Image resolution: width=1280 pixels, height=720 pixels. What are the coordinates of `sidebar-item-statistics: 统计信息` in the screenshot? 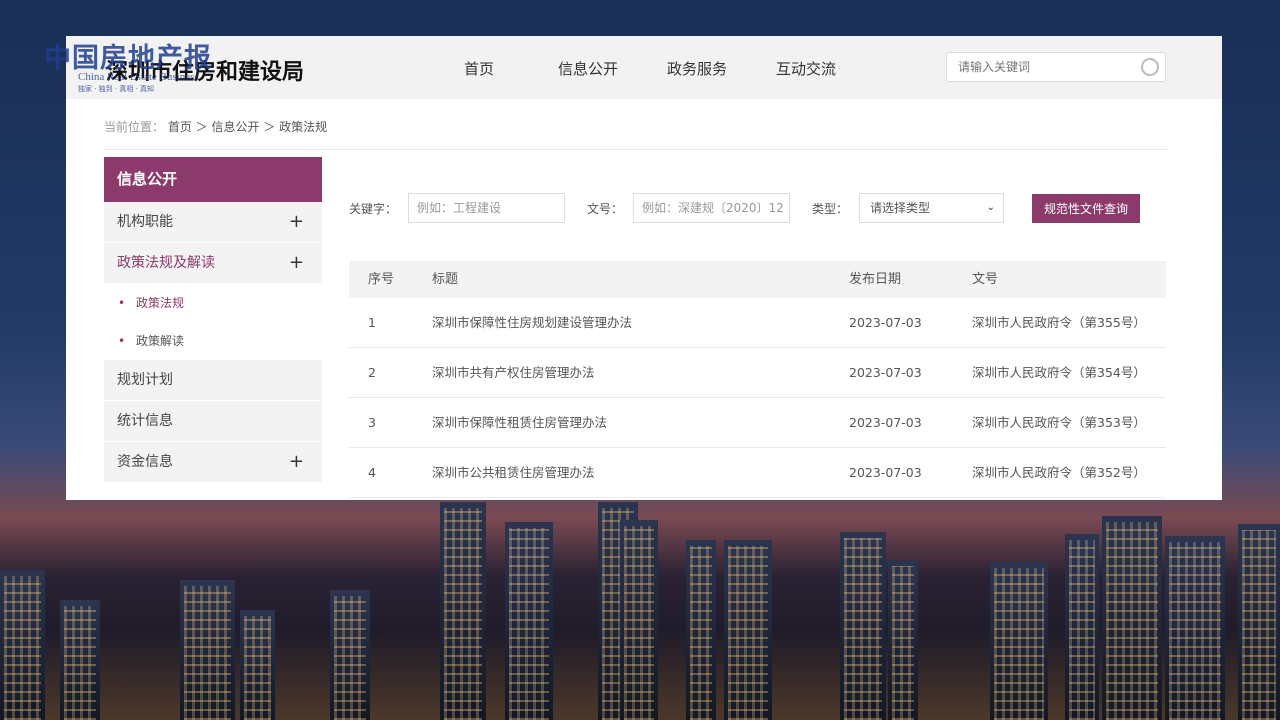 It's located at (213, 421).